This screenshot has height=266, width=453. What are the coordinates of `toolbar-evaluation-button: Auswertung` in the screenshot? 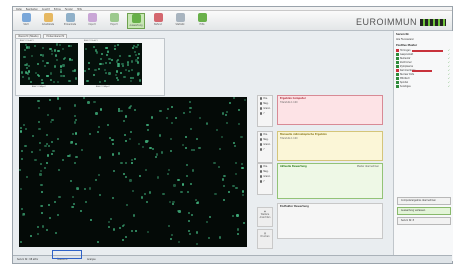 It's located at (136, 21).